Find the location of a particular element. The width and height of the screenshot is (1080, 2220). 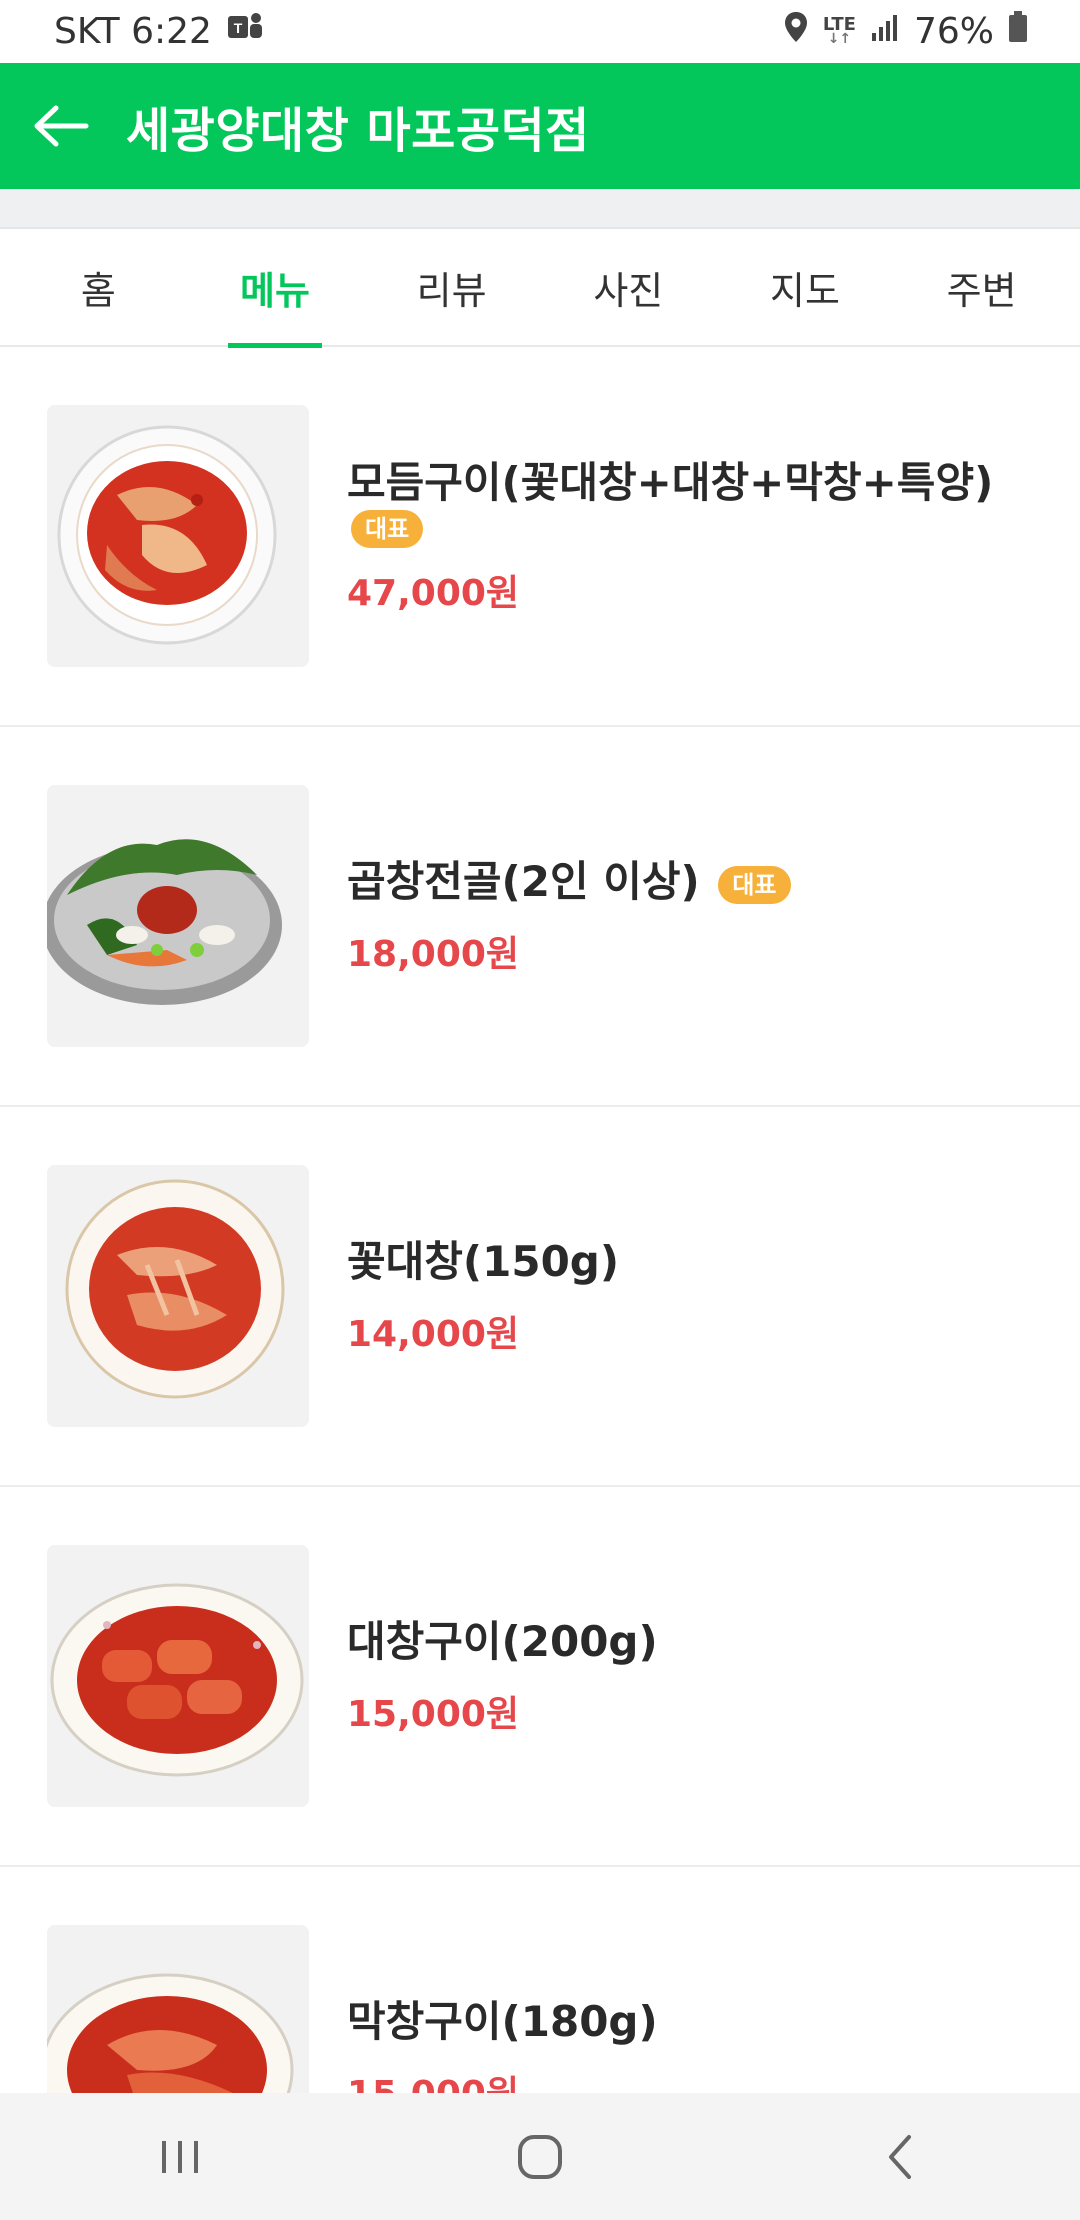

back-chevron-icon is located at coordinates (900, 2156).